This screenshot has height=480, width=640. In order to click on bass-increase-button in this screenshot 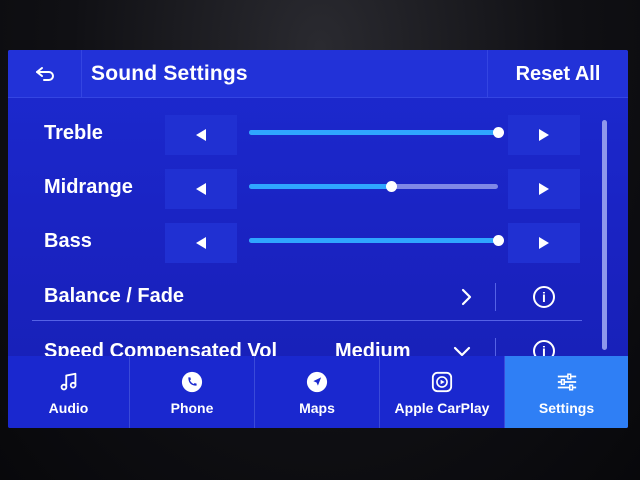, I will do `click(544, 243)`.